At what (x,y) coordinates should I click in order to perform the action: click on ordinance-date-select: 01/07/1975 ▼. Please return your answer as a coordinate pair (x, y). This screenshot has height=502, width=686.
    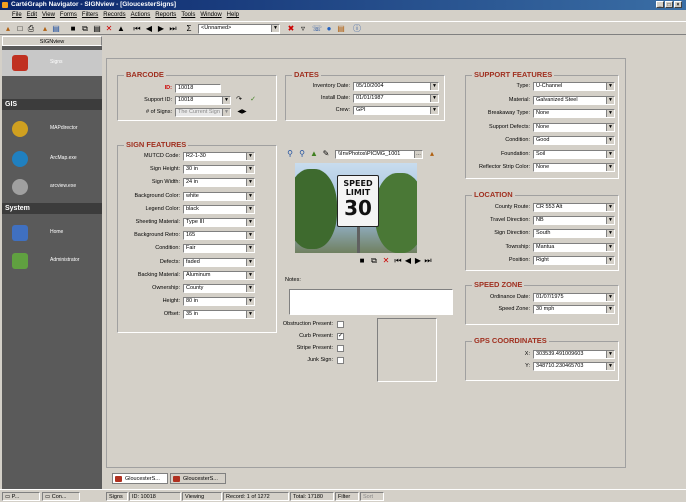
    Looking at the image, I should click on (574, 297).